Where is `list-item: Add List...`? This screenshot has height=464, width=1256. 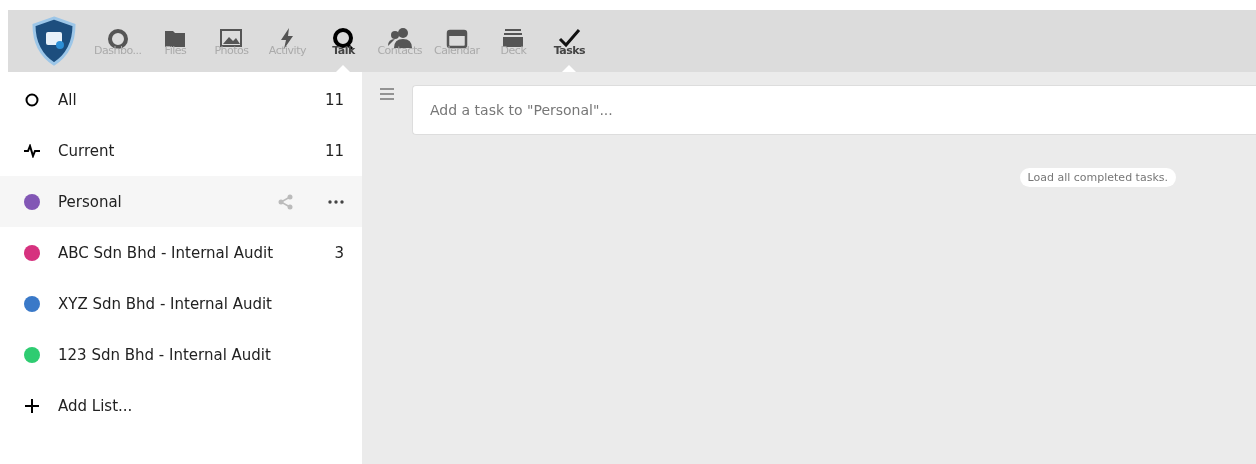 list-item: Add List... is located at coordinates (181, 405).